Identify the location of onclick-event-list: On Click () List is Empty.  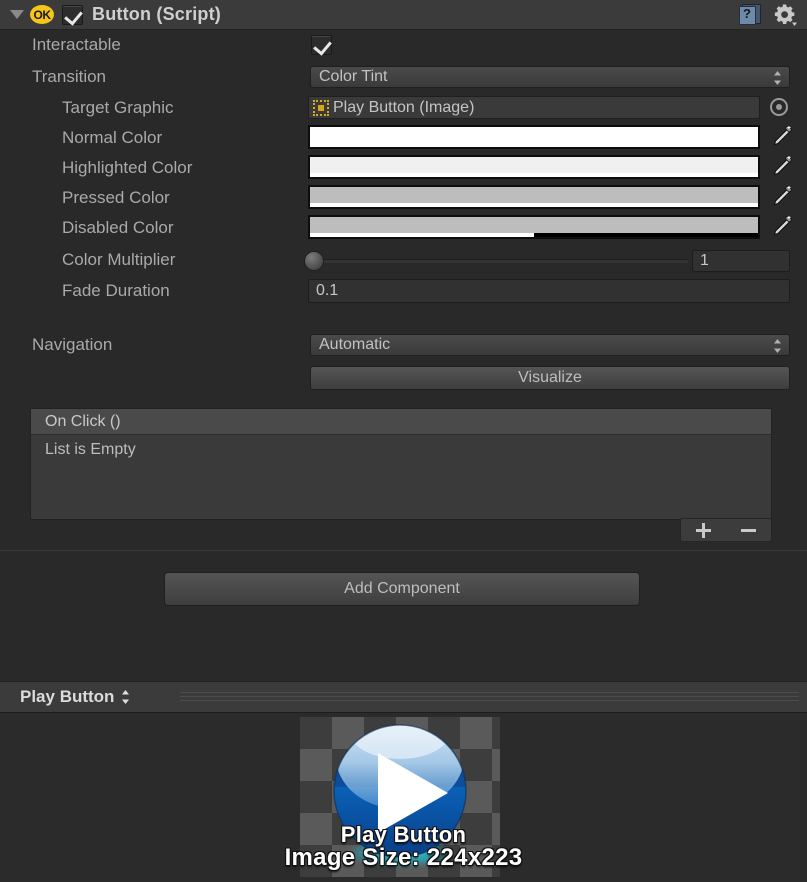
(401, 464).